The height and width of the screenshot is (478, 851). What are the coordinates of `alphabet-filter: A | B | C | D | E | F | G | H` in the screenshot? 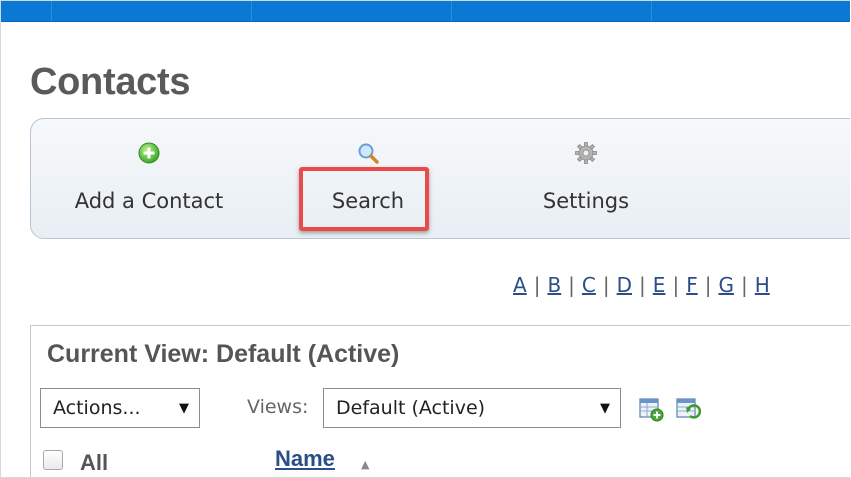 It's located at (641, 285).